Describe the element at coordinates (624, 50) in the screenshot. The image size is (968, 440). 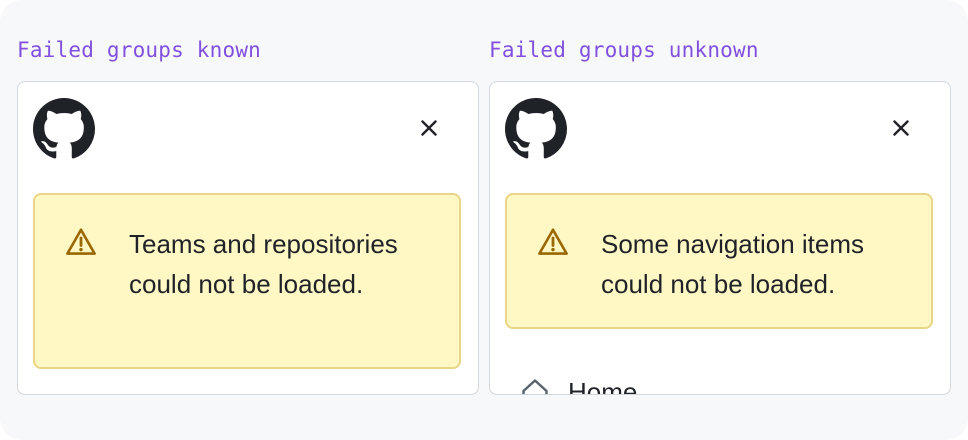
I see `variant-title: Failed groups unknown` at that location.